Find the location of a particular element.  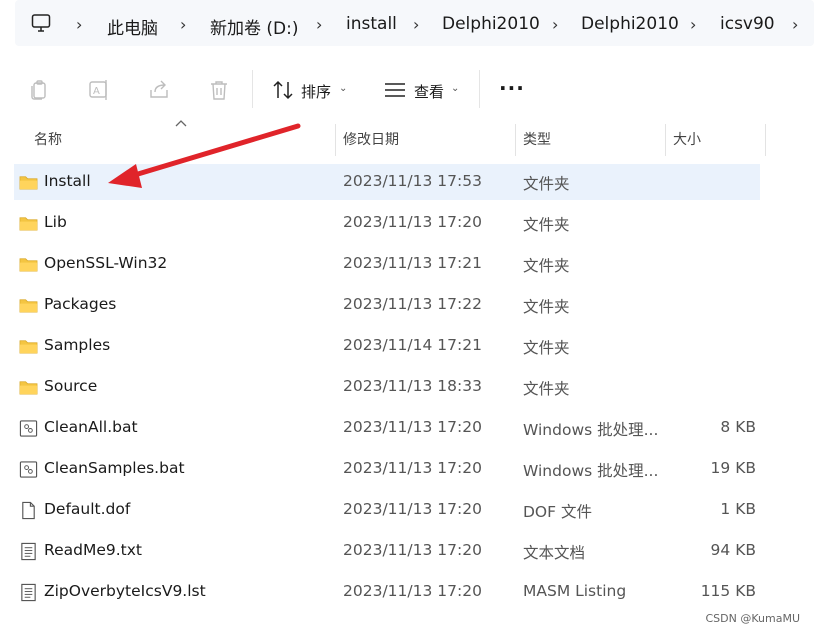

file-name: ReadMe9.txt is located at coordinates (93, 550).